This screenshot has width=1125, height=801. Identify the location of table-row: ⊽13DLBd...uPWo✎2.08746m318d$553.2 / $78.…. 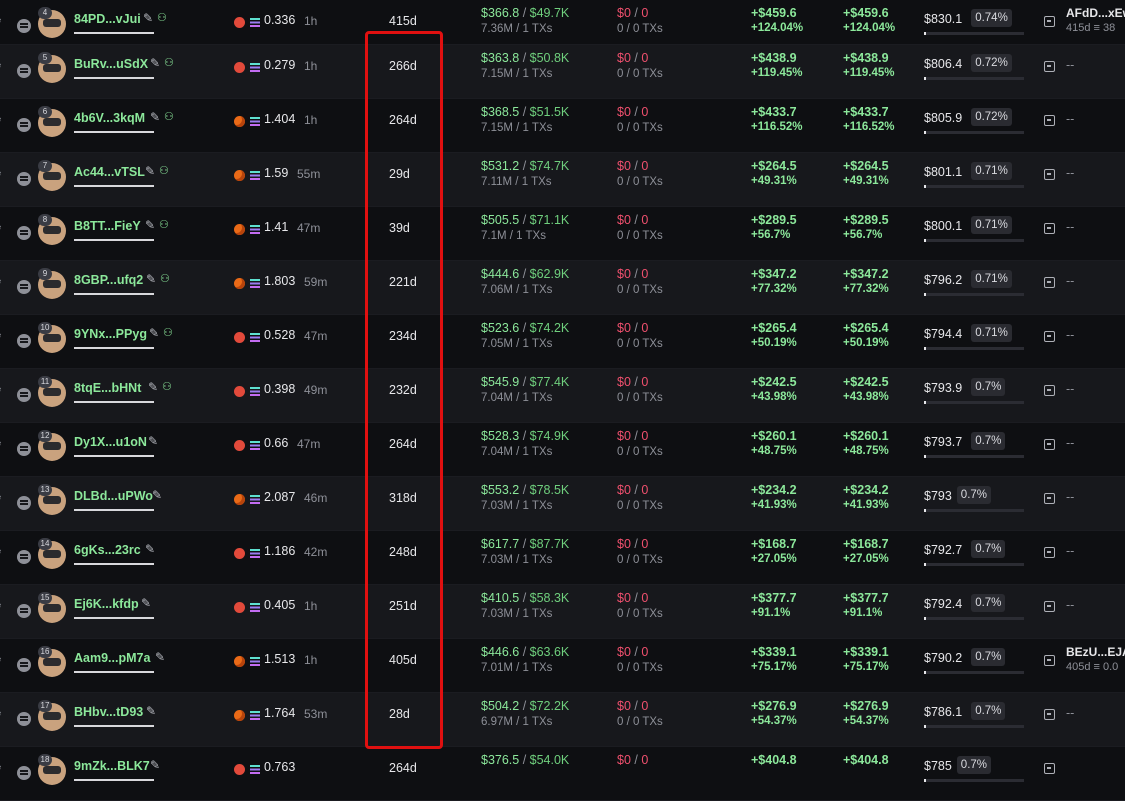
(562, 504).